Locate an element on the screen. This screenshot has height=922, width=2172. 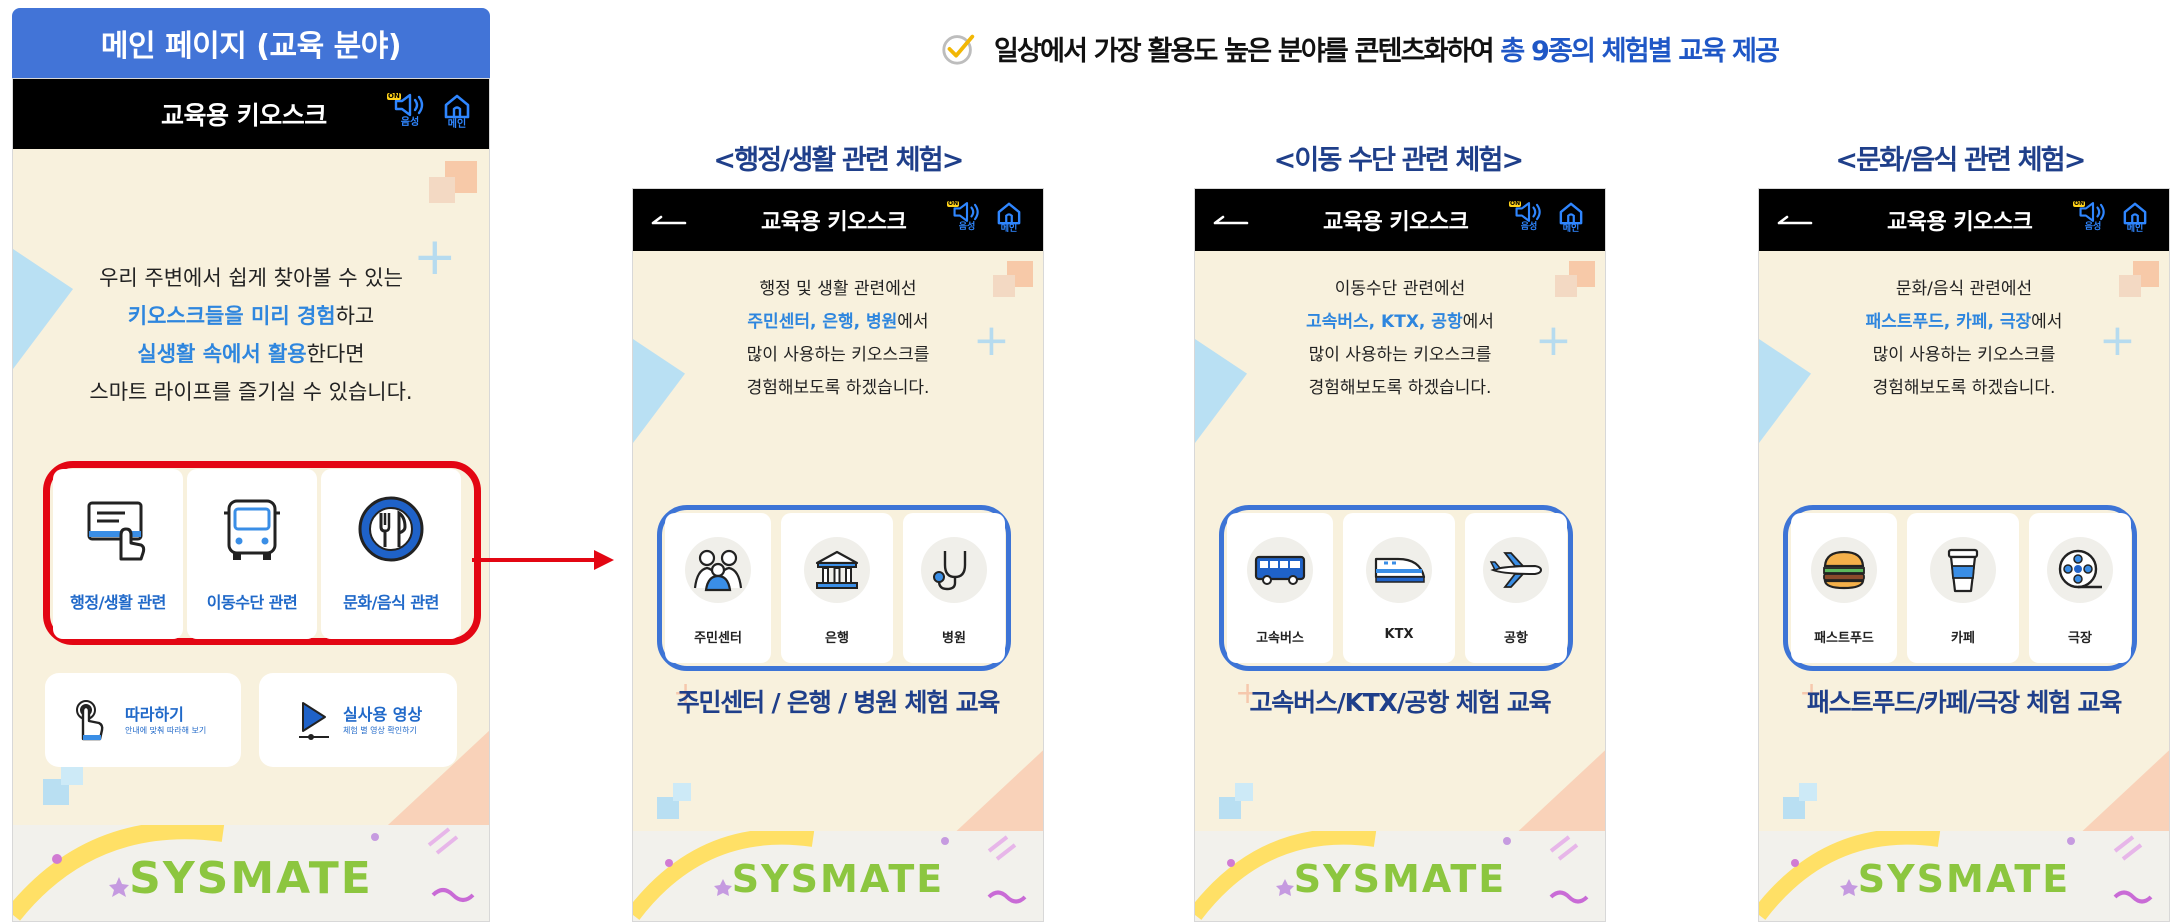
intro-accent: 고속버스, KTX, 공항 is located at coordinates (1384, 322).